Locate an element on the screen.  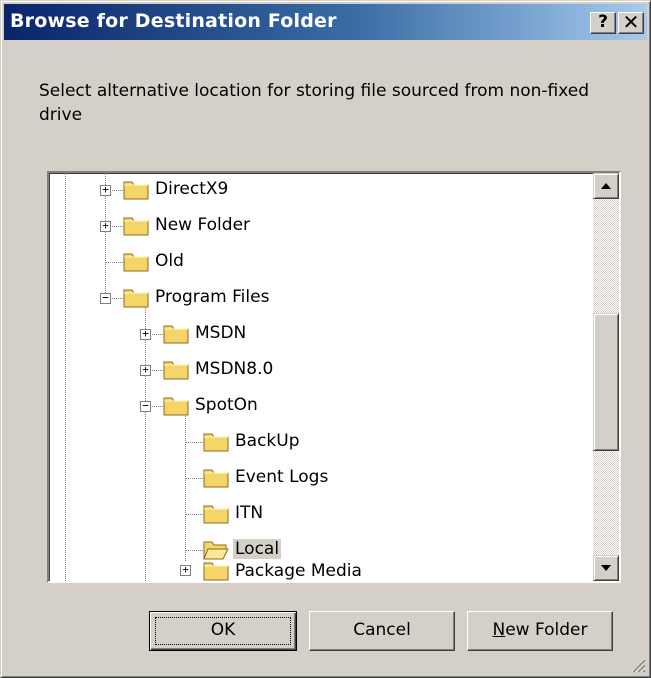
new-folder-label: ew Folder is located at coordinates (546, 630).